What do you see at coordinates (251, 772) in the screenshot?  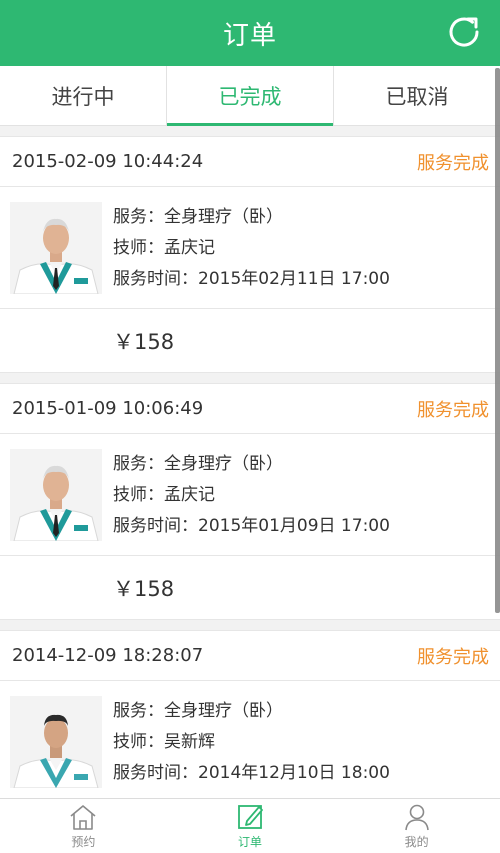 I see `service-time: 服务时间：2014年12月10日 18:00` at bounding box center [251, 772].